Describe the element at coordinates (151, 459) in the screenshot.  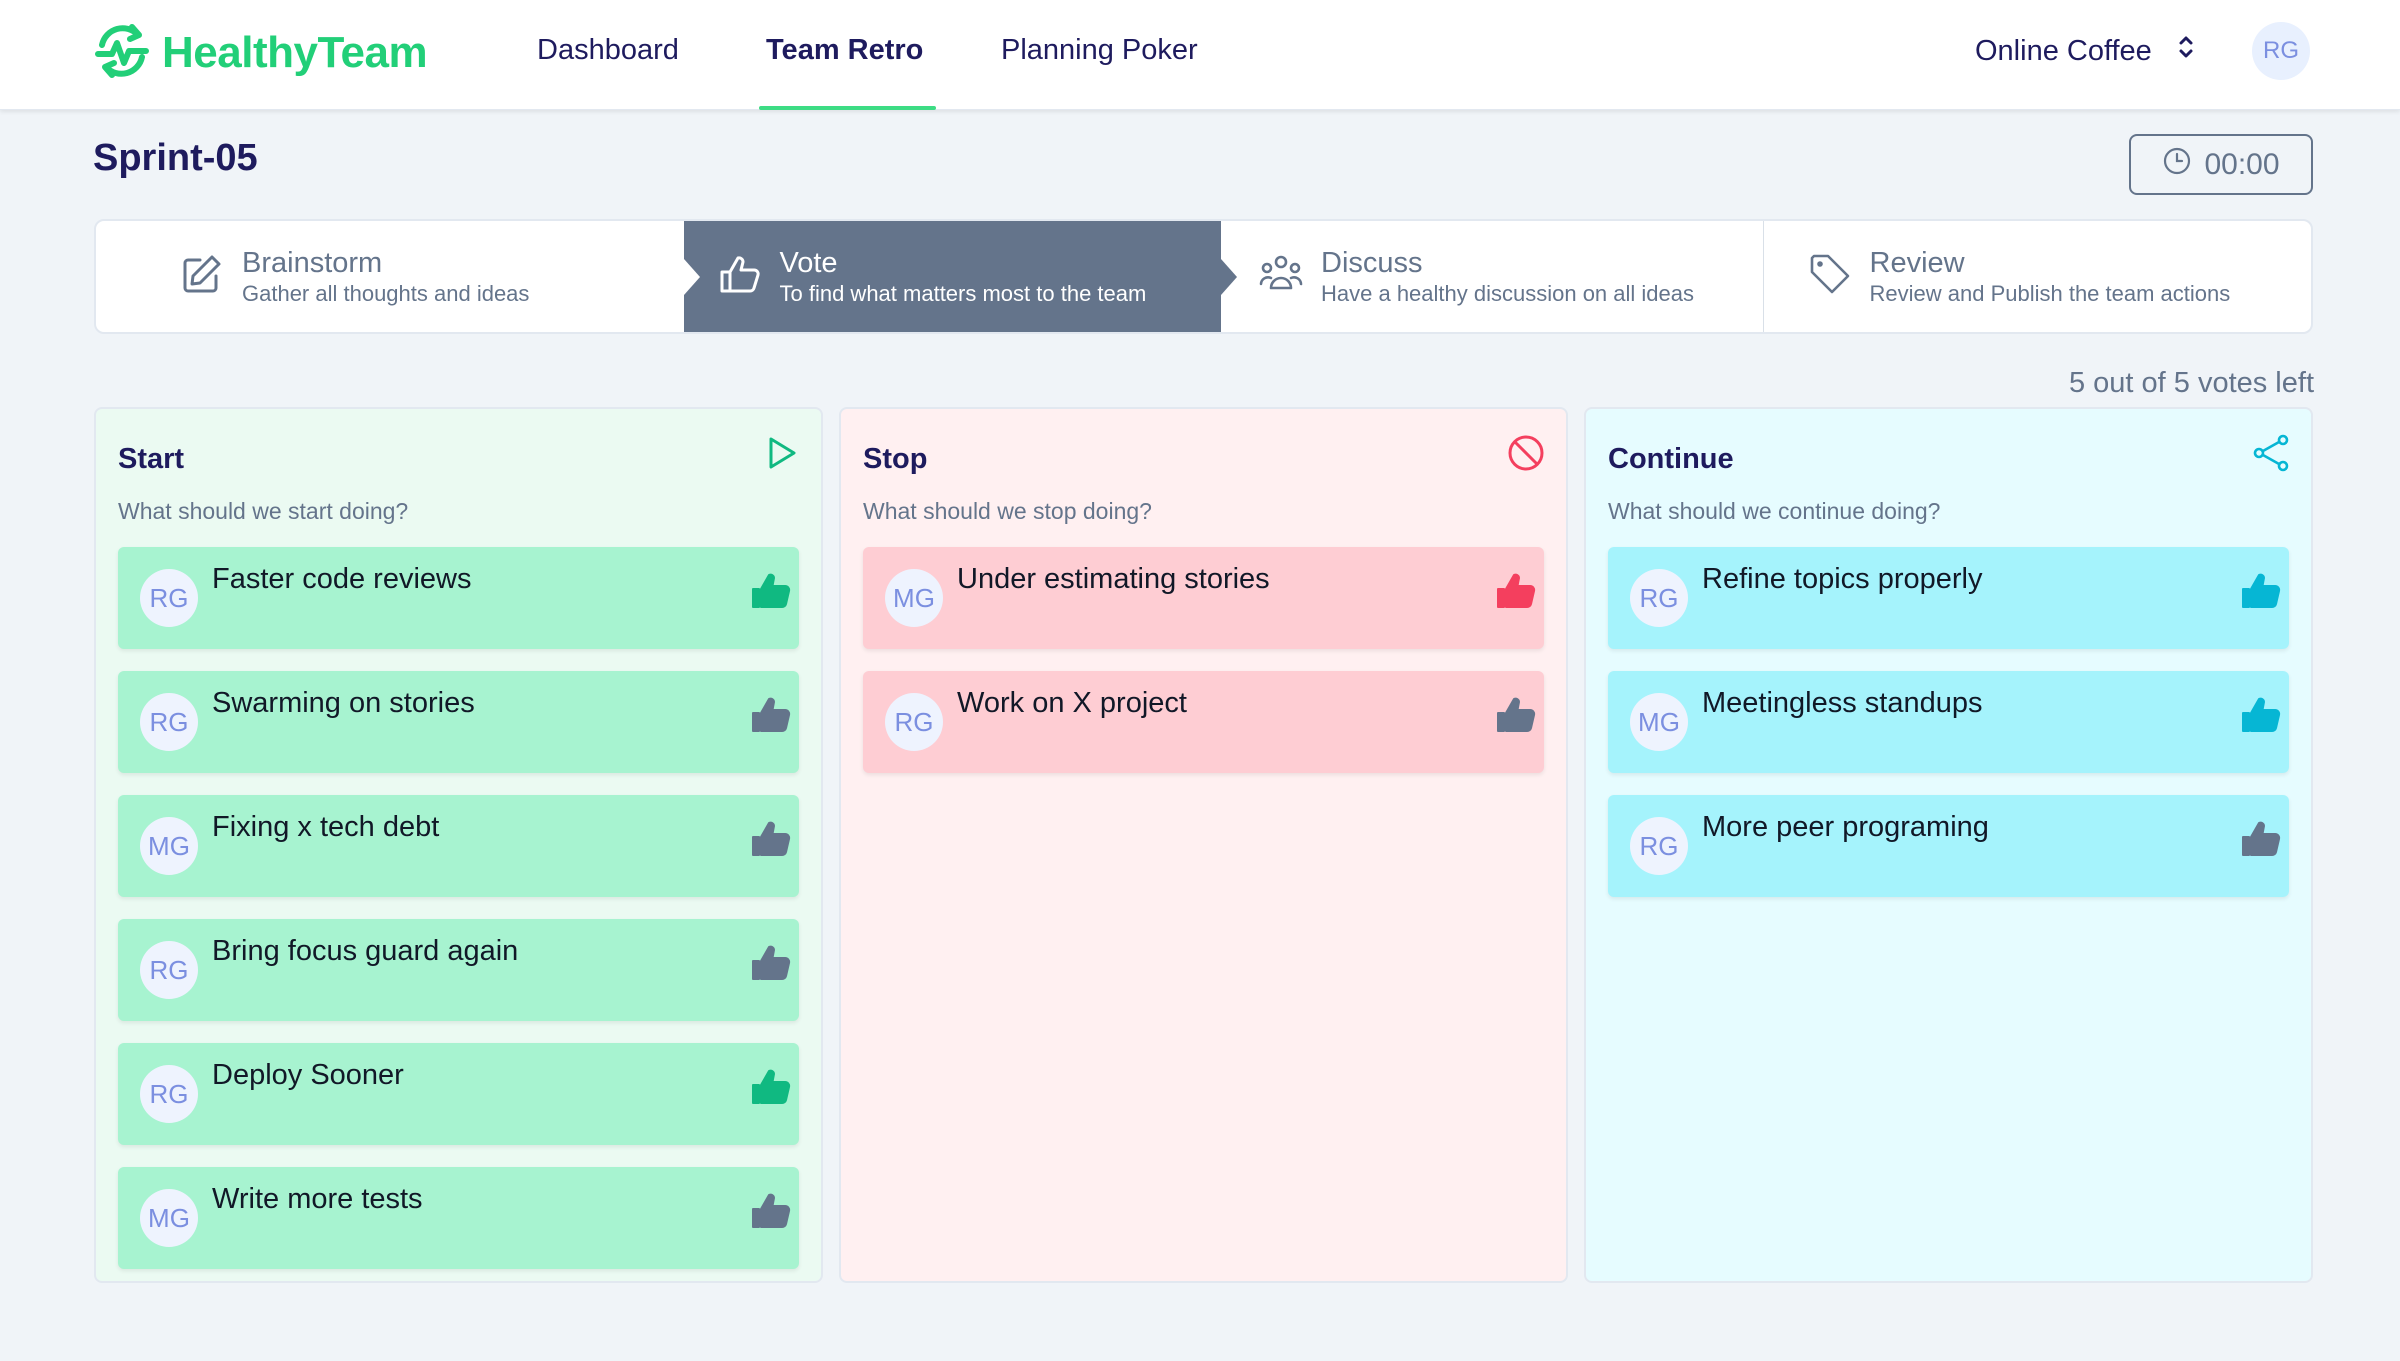
I see `column-title: Start` at that location.